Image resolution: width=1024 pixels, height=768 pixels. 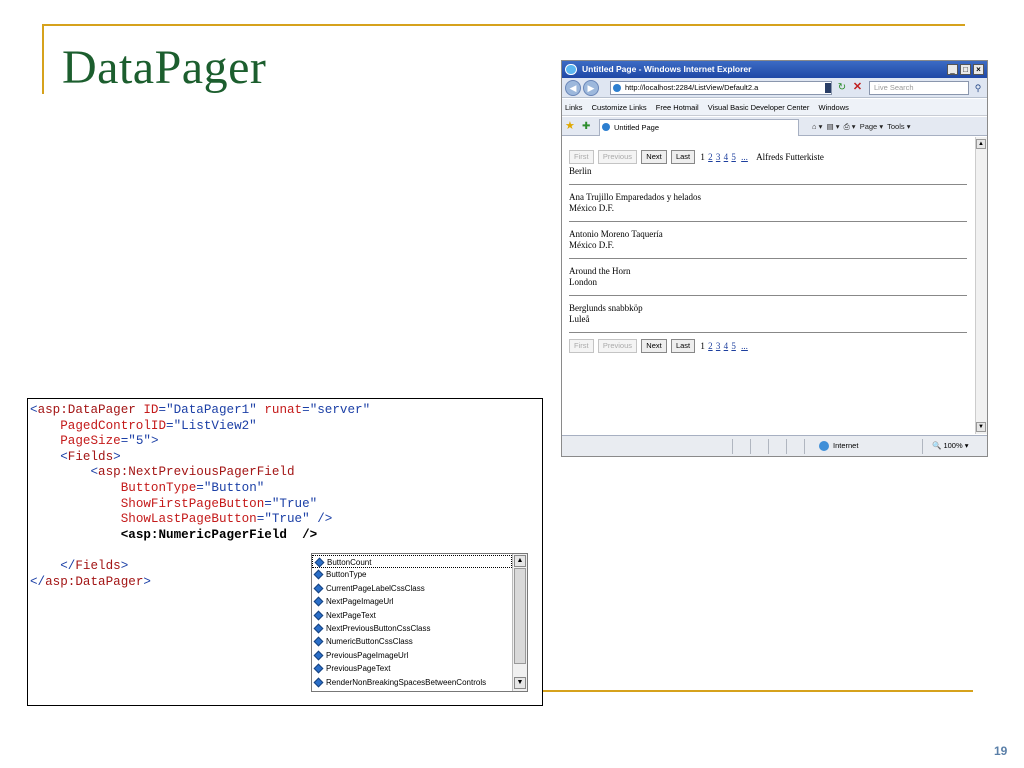 What do you see at coordinates (828, 88) in the screenshot?
I see `address-dropdown-icon` at bounding box center [828, 88].